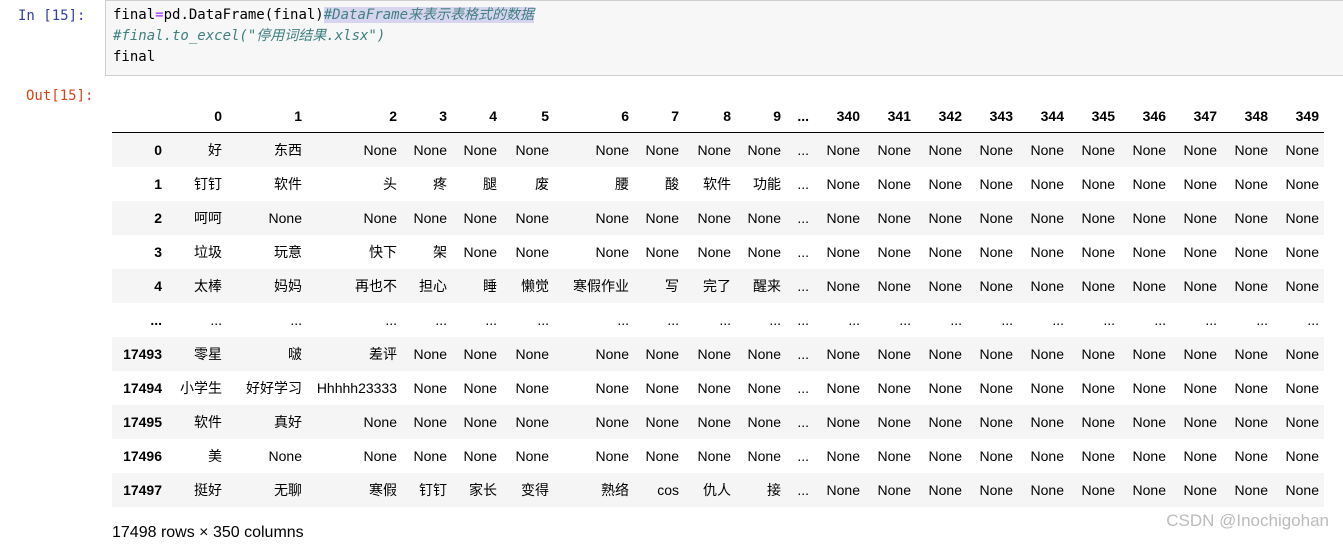 The image size is (1343, 544). What do you see at coordinates (52, 16) in the screenshot?
I see `input-prompt: In [15]:` at bounding box center [52, 16].